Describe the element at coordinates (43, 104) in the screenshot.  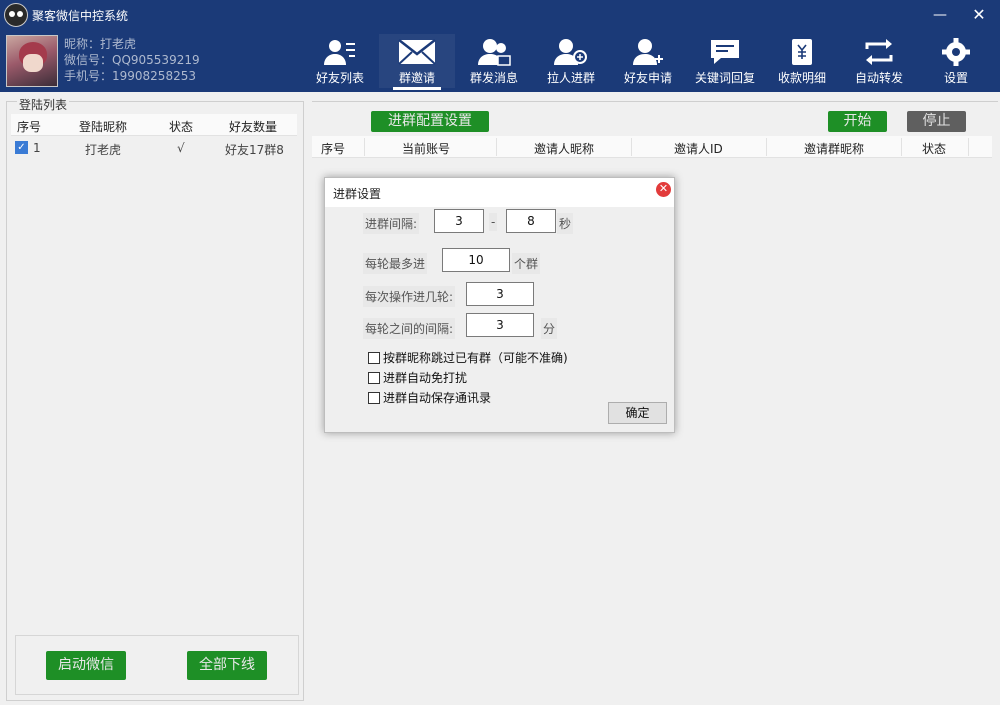
I see `login-list-title: 登陆列表` at that location.